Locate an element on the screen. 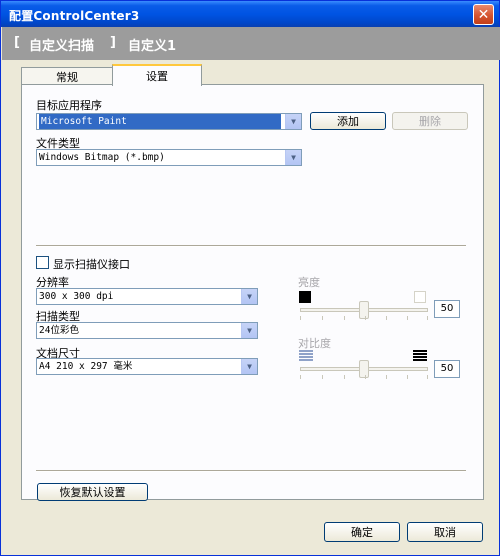 The image size is (500, 556). restore-defaults-button: 恢复默认设置 is located at coordinates (92, 492).